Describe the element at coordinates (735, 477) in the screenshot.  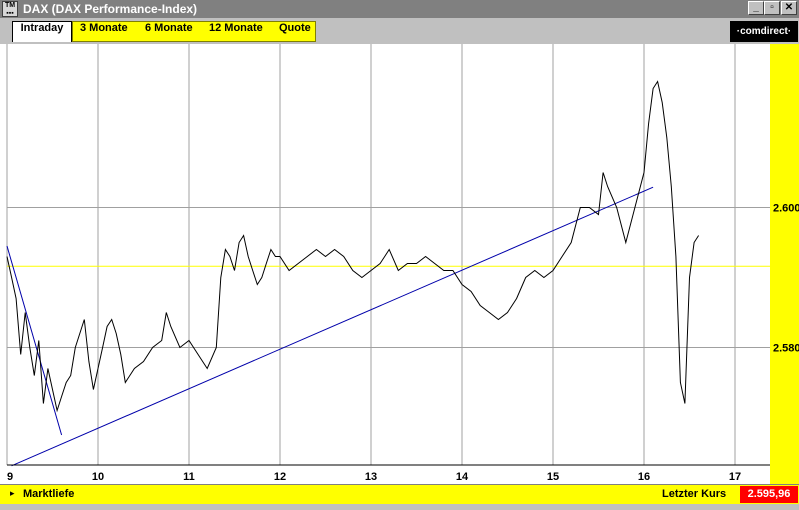
I see `x-tick-label-17: 17` at that location.